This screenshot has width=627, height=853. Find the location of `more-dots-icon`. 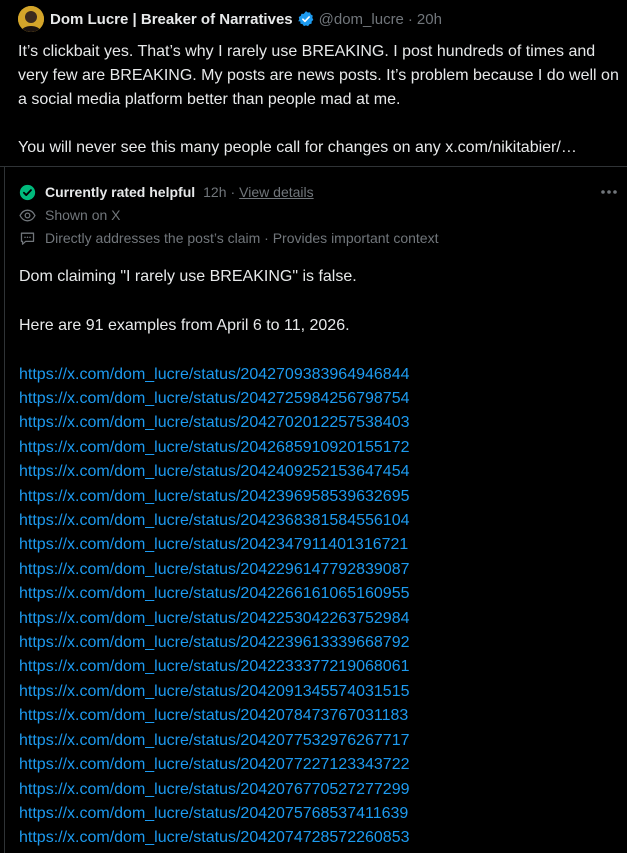

more-dots-icon is located at coordinates (609, 192).